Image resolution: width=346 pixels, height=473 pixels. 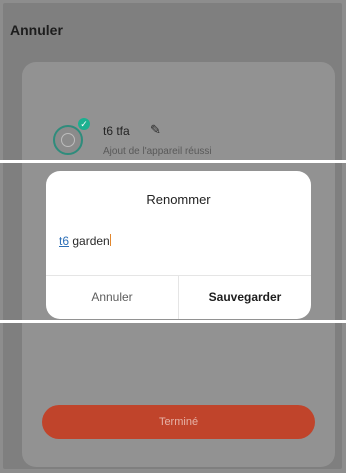 What do you see at coordinates (245, 297) in the screenshot?
I see `dialog-save-button: Sauvegarder` at bounding box center [245, 297].